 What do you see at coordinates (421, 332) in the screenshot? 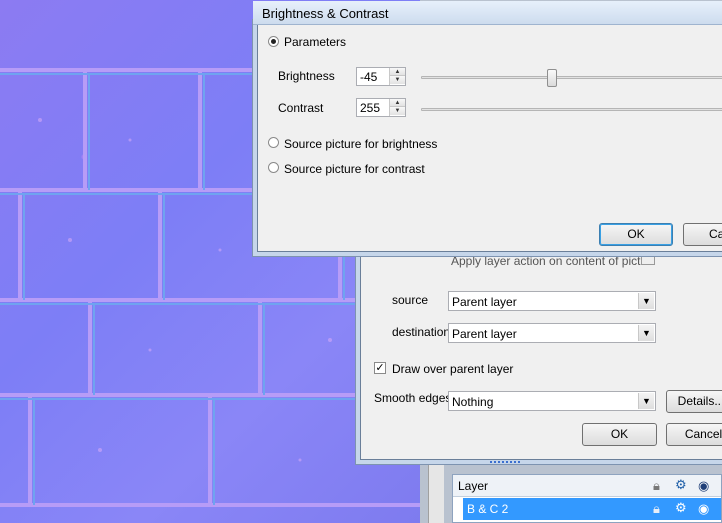
I see `destination-label: destination` at bounding box center [421, 332].